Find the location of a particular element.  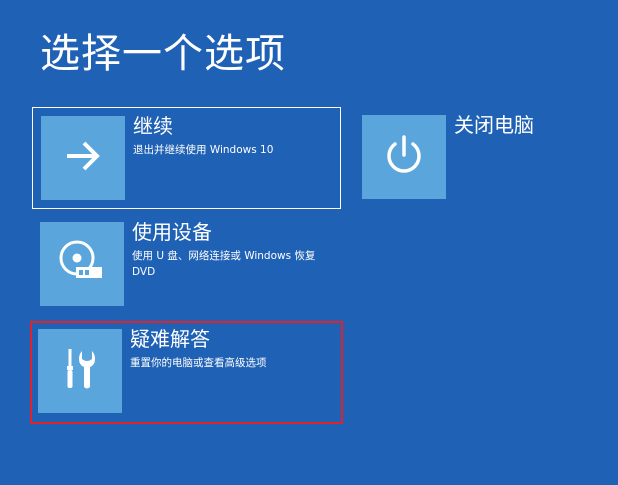

troubleshoot-label: 疑难解答 is located at coordinates (170, 339).